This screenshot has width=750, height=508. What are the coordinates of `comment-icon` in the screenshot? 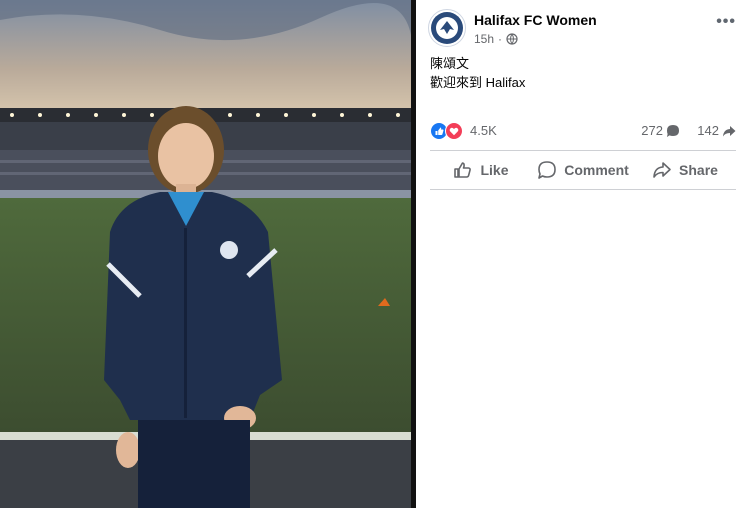 It's located at (547, 170).